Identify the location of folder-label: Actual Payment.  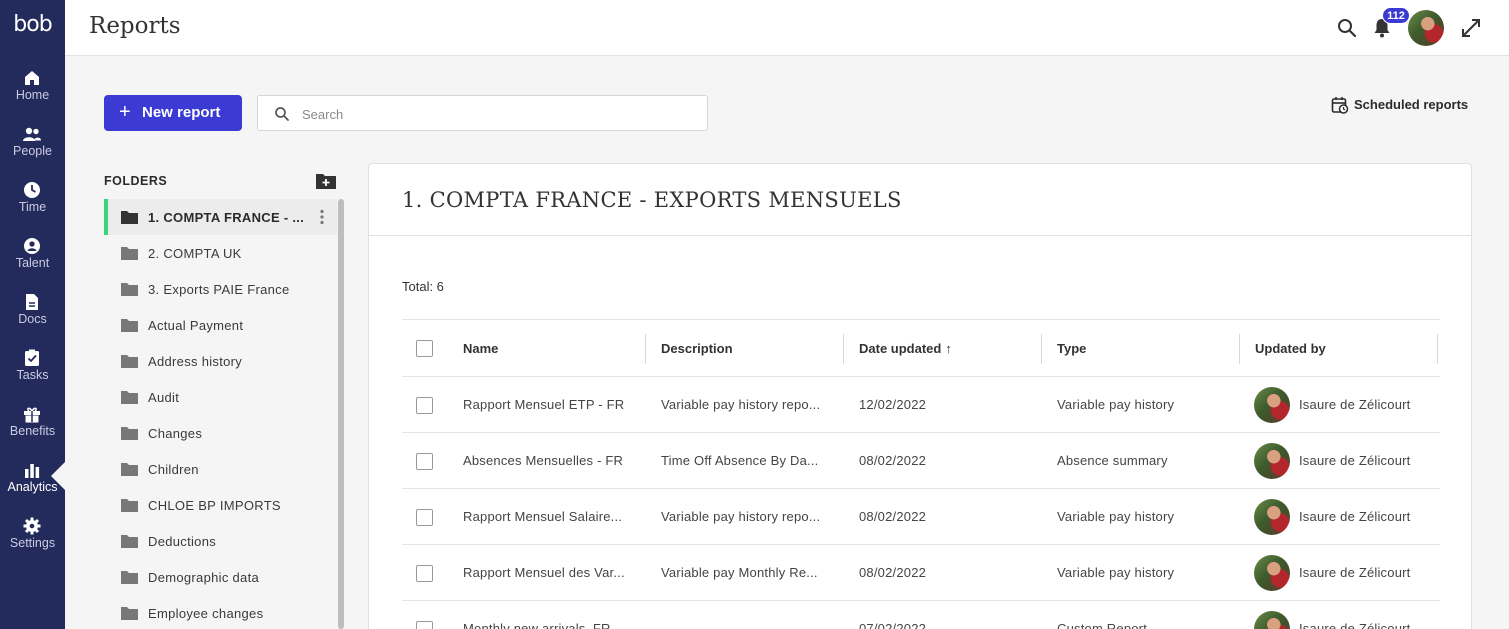
(196, 325).